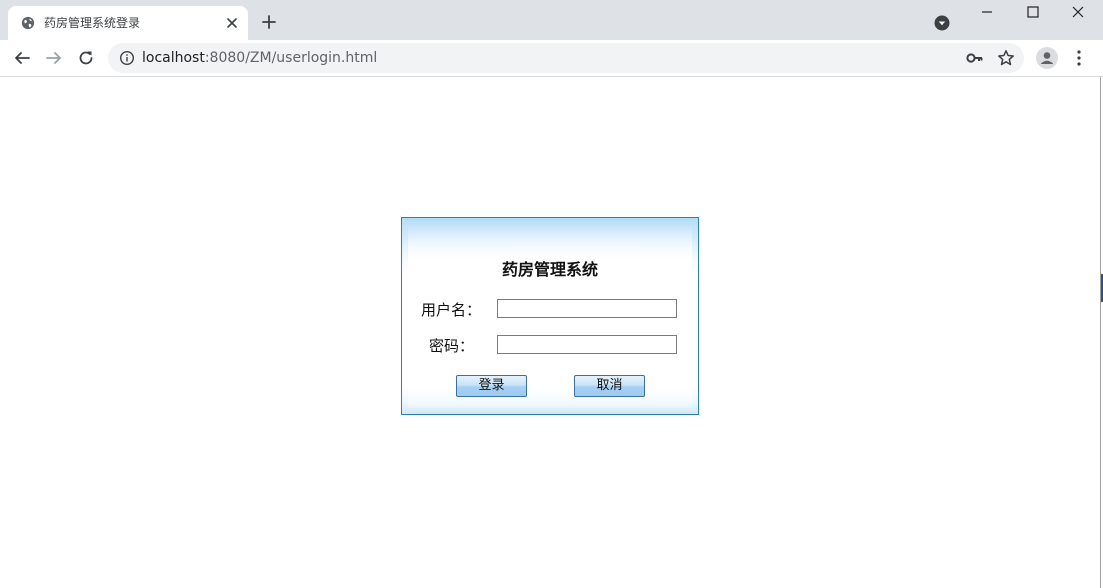  I want to click on arrow-left-icon, so click(22, 58).